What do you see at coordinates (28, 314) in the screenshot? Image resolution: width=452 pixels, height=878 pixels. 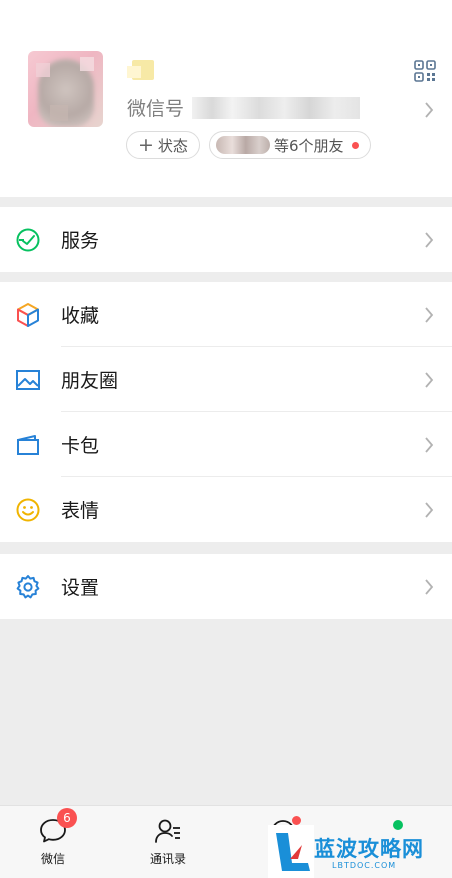 I see `cube-icon` at bounding box center [28, 314].